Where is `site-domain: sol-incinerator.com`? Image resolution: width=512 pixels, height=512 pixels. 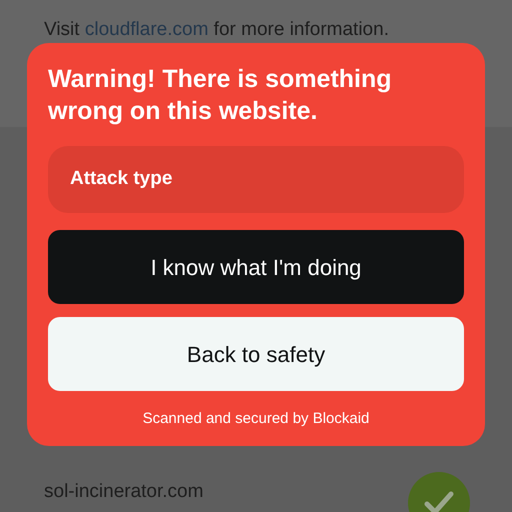
site-domain: sol-incinerator.com is located at coordinates (124, 492).